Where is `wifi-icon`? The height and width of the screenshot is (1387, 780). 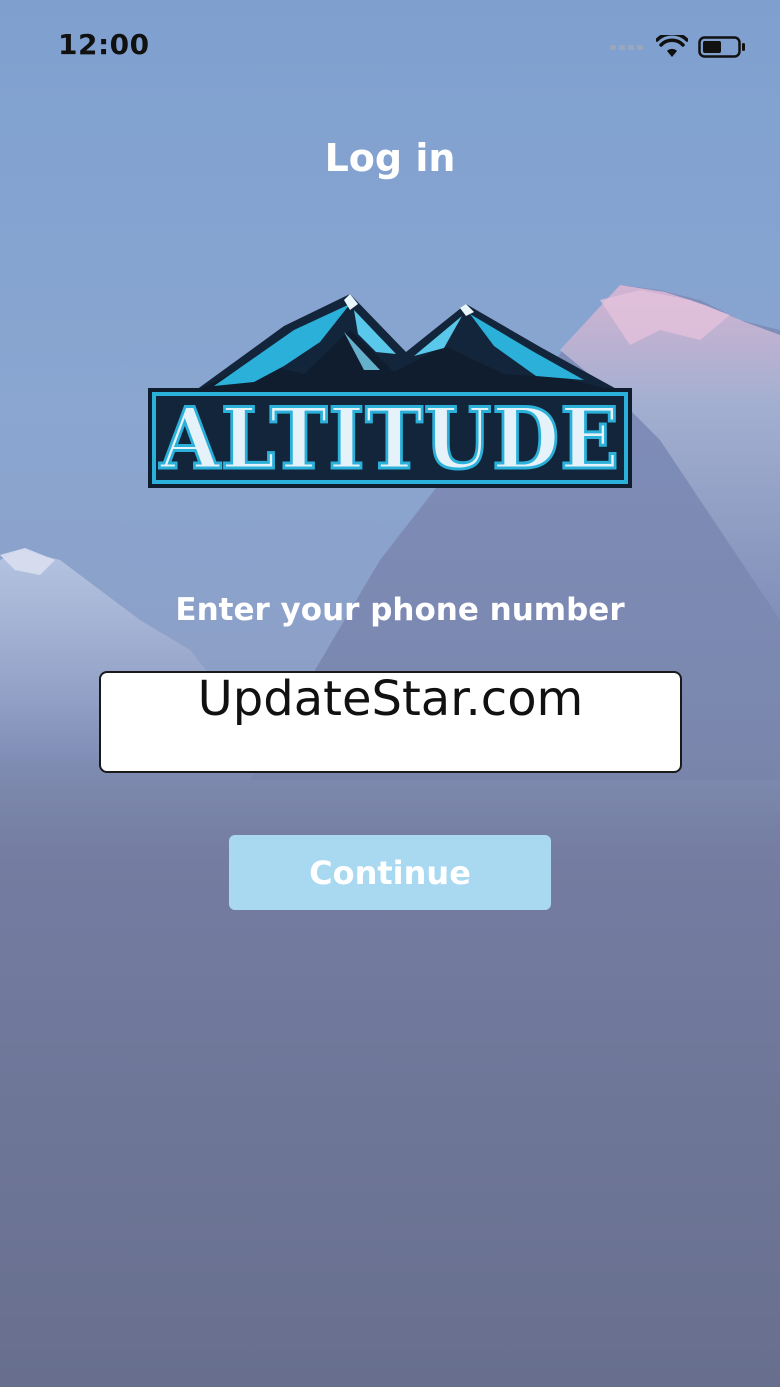
wifi-icon is located at coordinates (672, 46).